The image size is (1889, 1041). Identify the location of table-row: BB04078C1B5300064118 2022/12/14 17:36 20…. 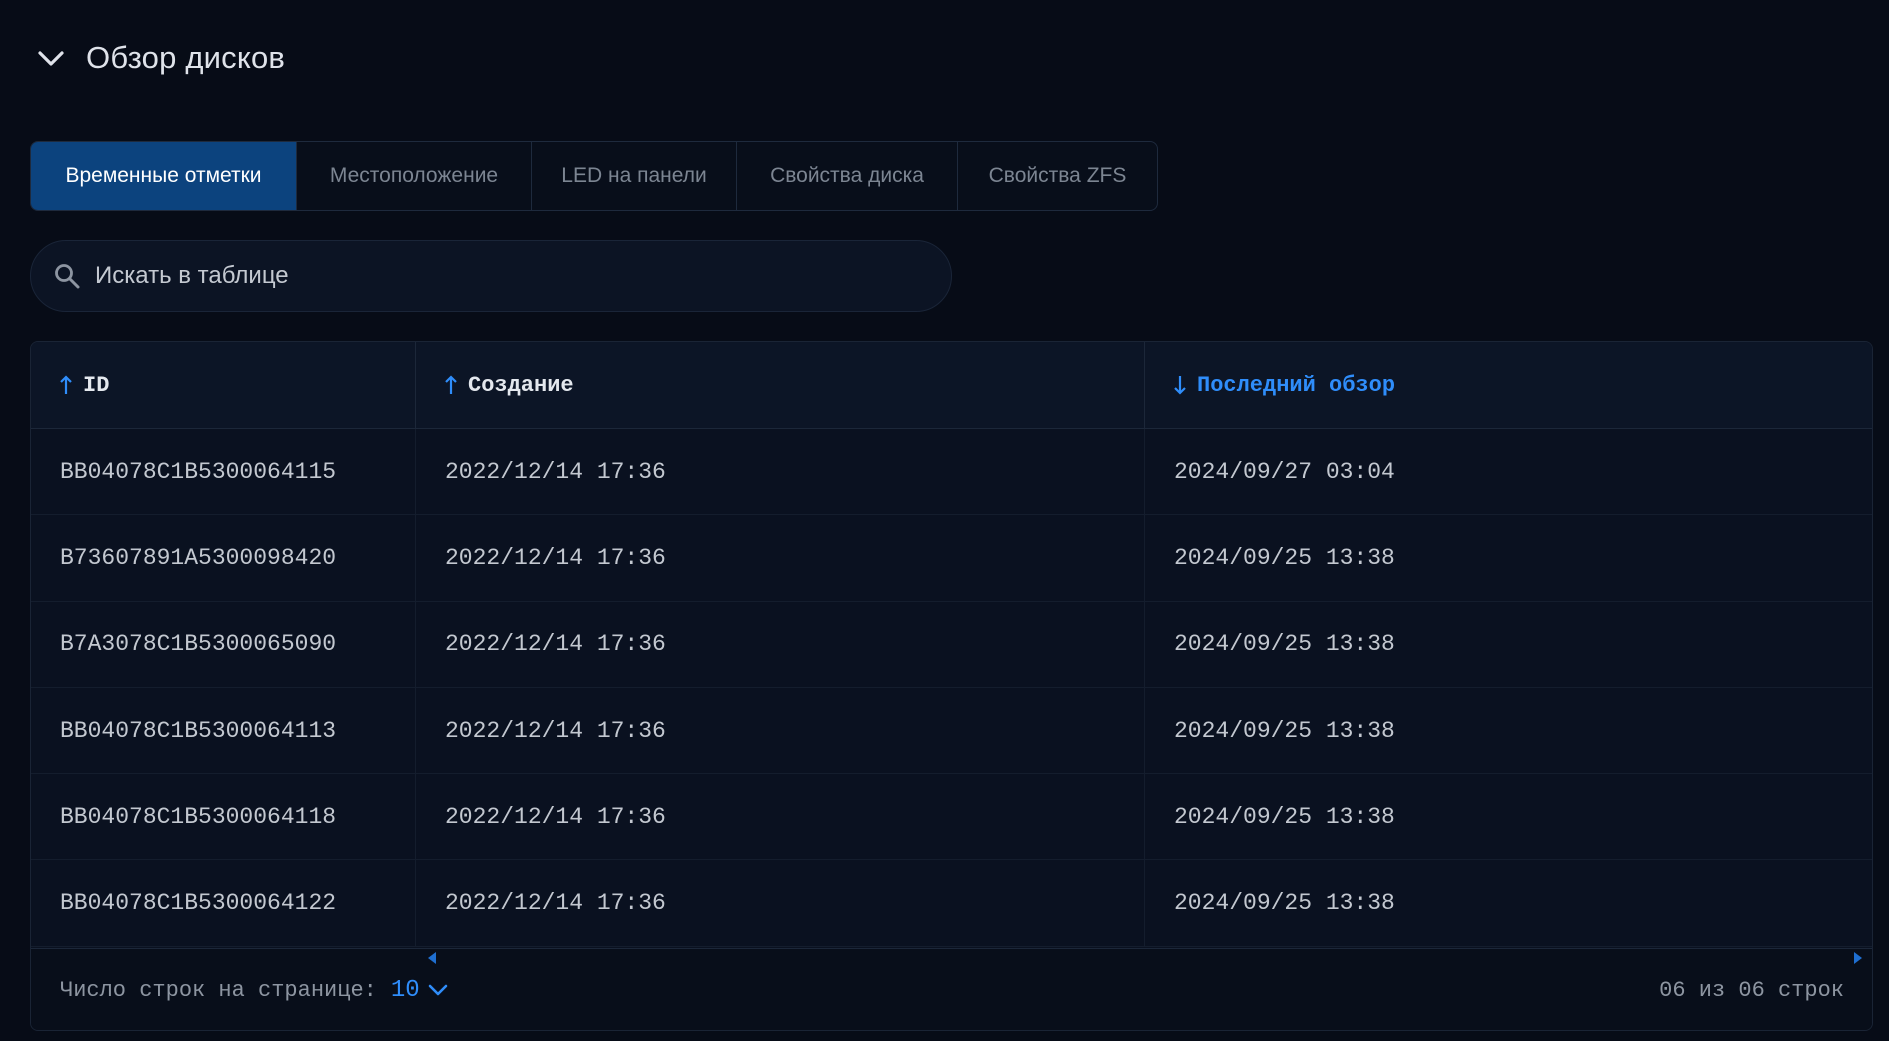
(951, 817).